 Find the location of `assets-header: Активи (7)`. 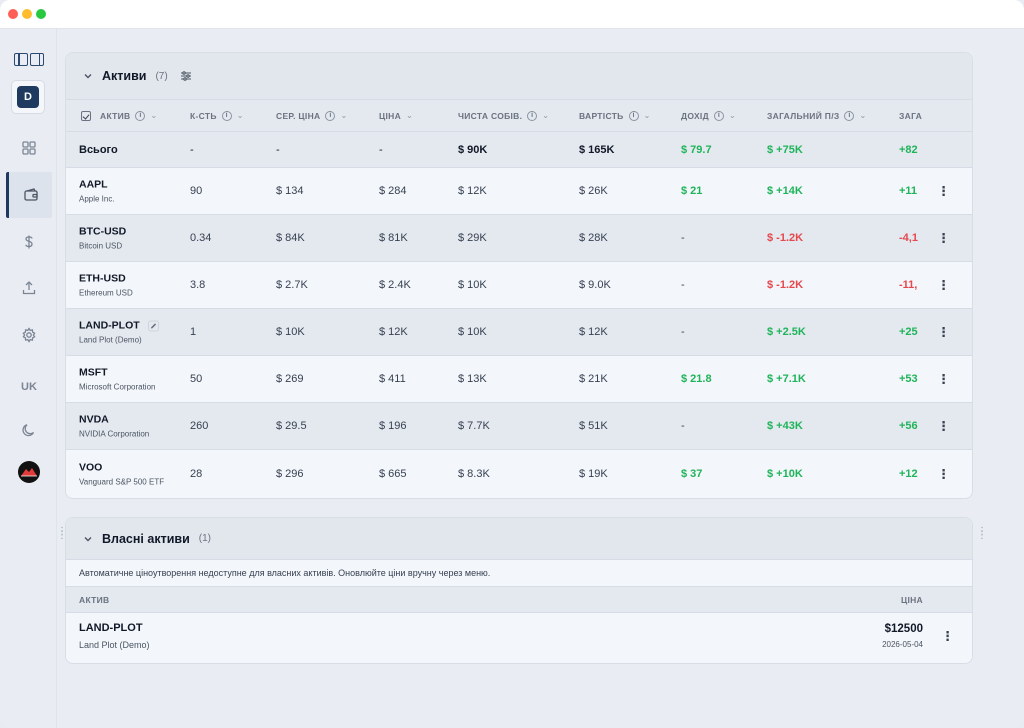

assets-header: Активи (7) is located at coordinates (519, 76).